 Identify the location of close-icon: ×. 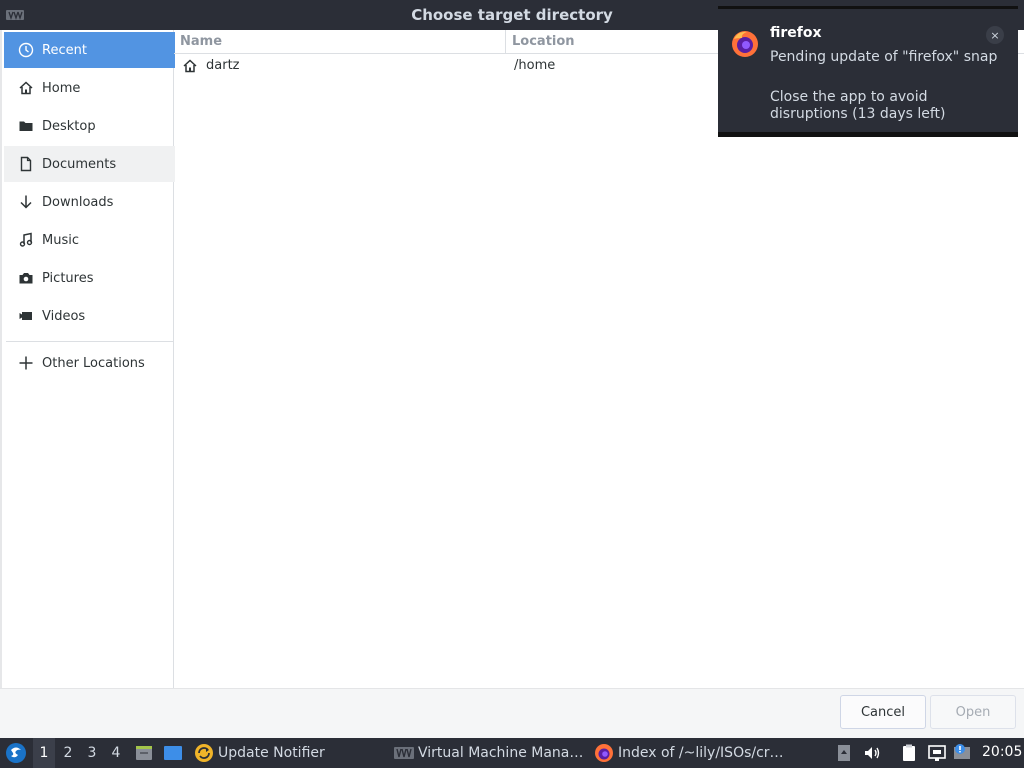
(995, 35).